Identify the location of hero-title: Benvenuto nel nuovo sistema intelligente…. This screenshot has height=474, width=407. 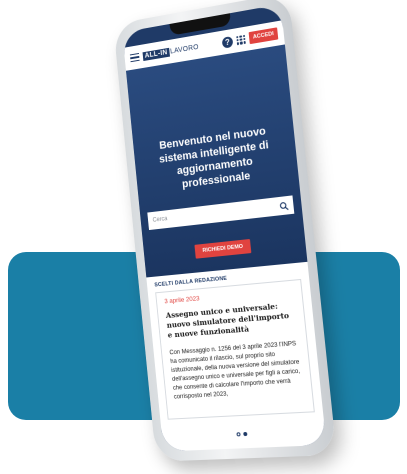
(214, 158).